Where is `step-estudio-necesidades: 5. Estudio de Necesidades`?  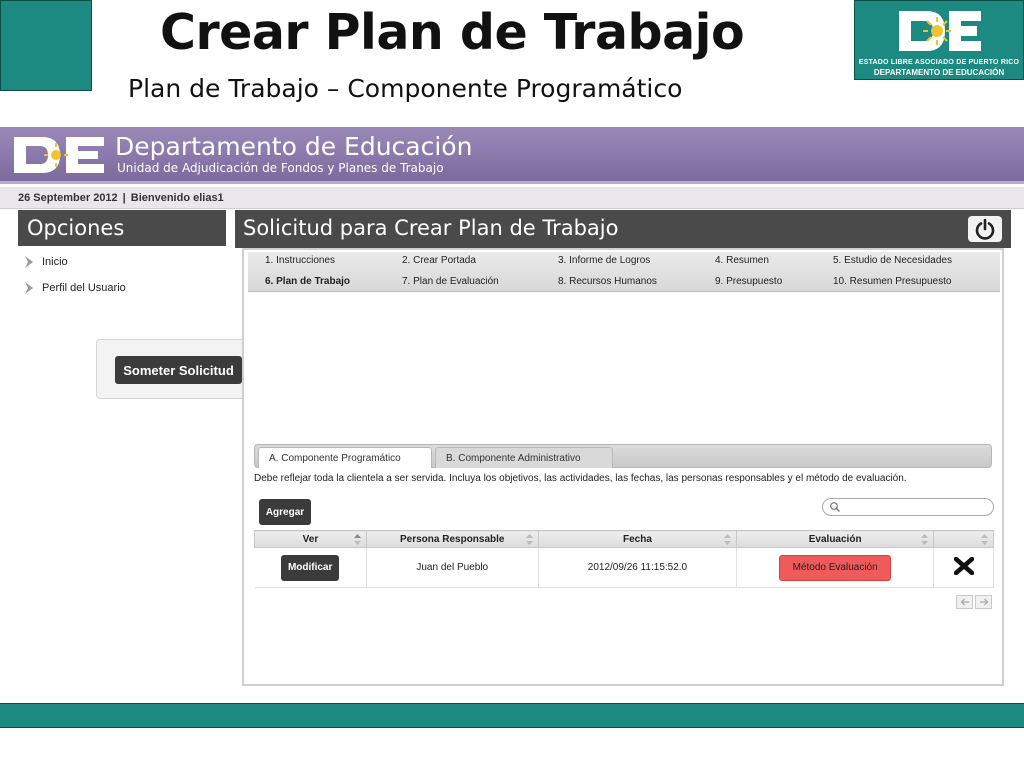
step-estudio-necesidades: 5. Estudio de Necesidades is located at coordinates (892, 260).